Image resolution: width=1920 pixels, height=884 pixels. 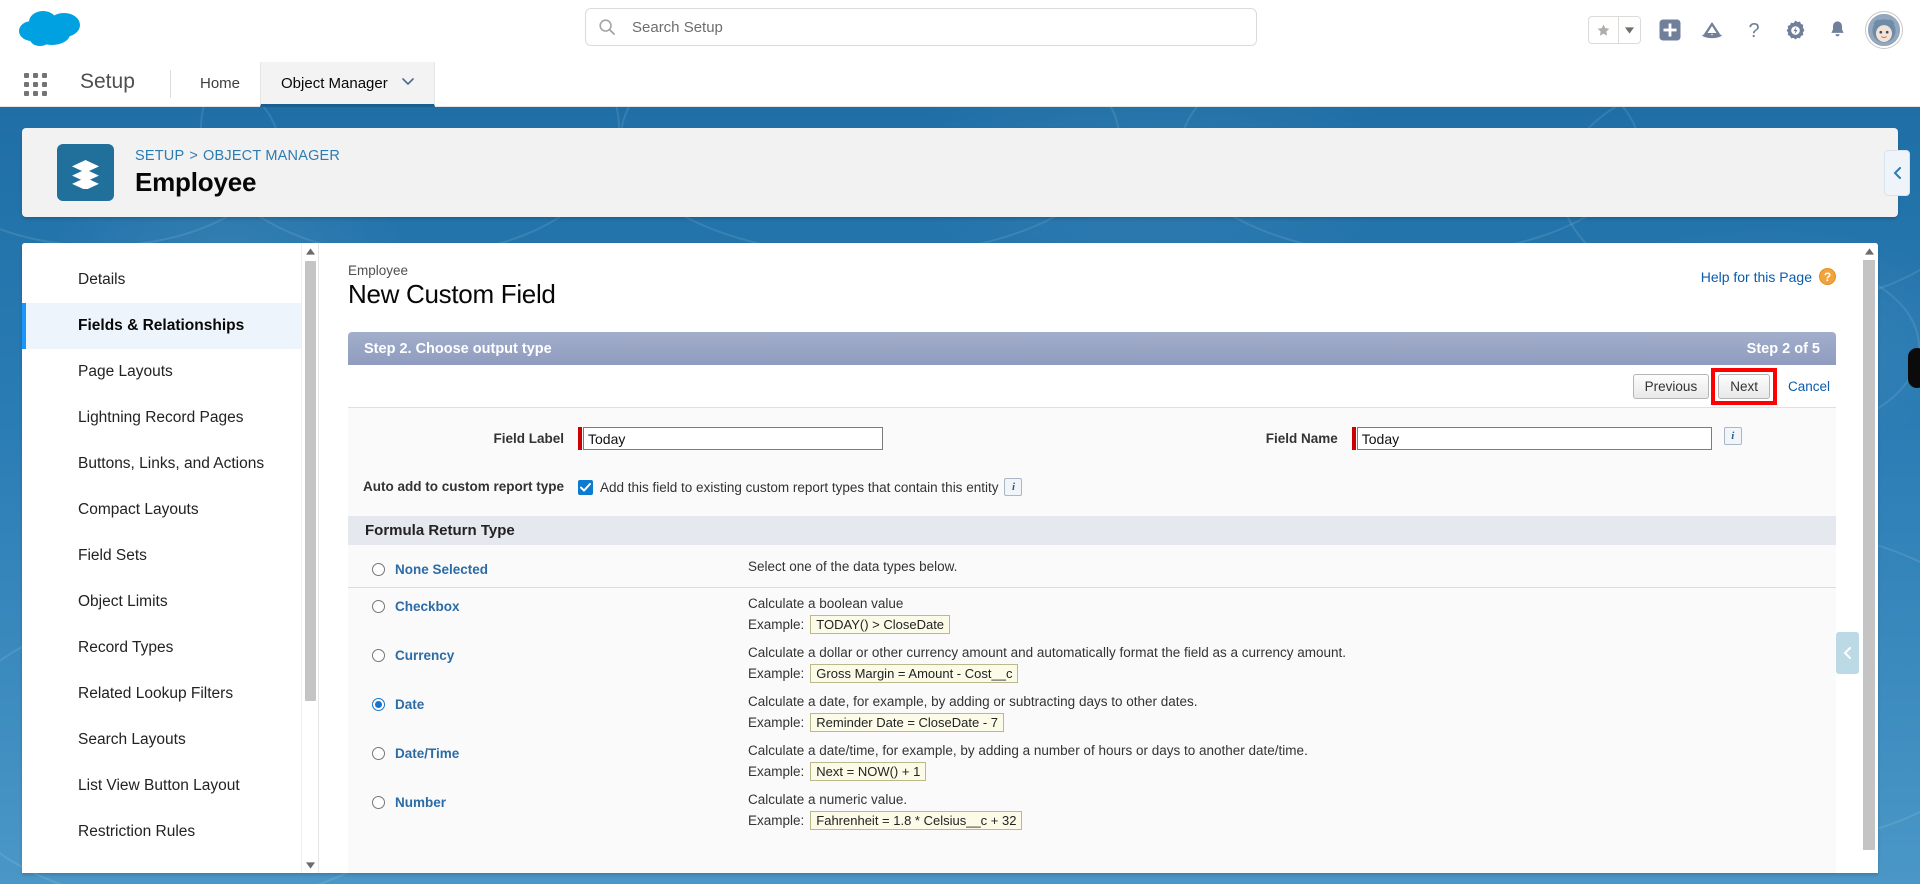 What do you see at coordinates (310, 481) in the screenshot?
I see `sidebar-scrollbar-thumb` at bounding box center [310, 481].